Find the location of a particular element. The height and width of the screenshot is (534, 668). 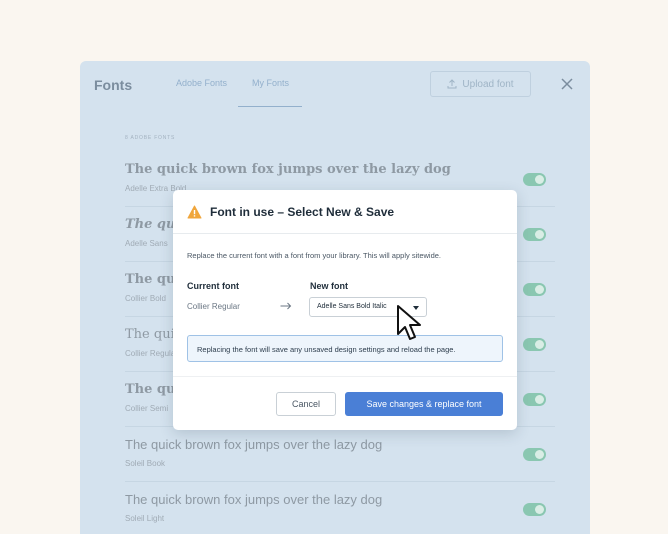

cancel-button: Cancel is located at coordinates (306, 404).